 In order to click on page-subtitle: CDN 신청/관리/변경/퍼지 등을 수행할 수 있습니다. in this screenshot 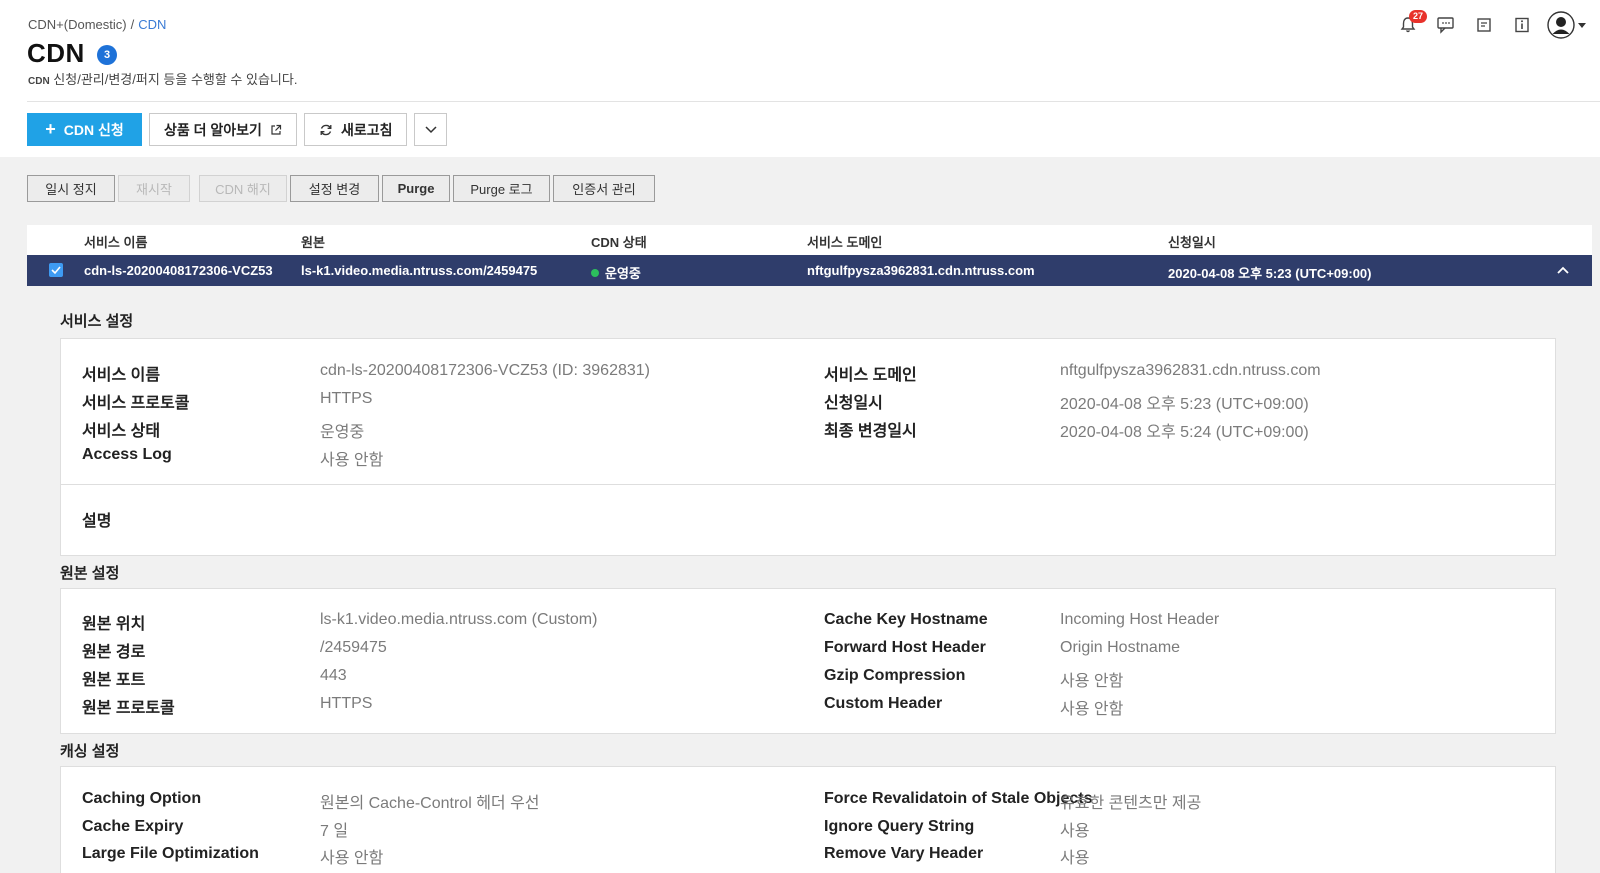, I will do `click(162, 78)`.